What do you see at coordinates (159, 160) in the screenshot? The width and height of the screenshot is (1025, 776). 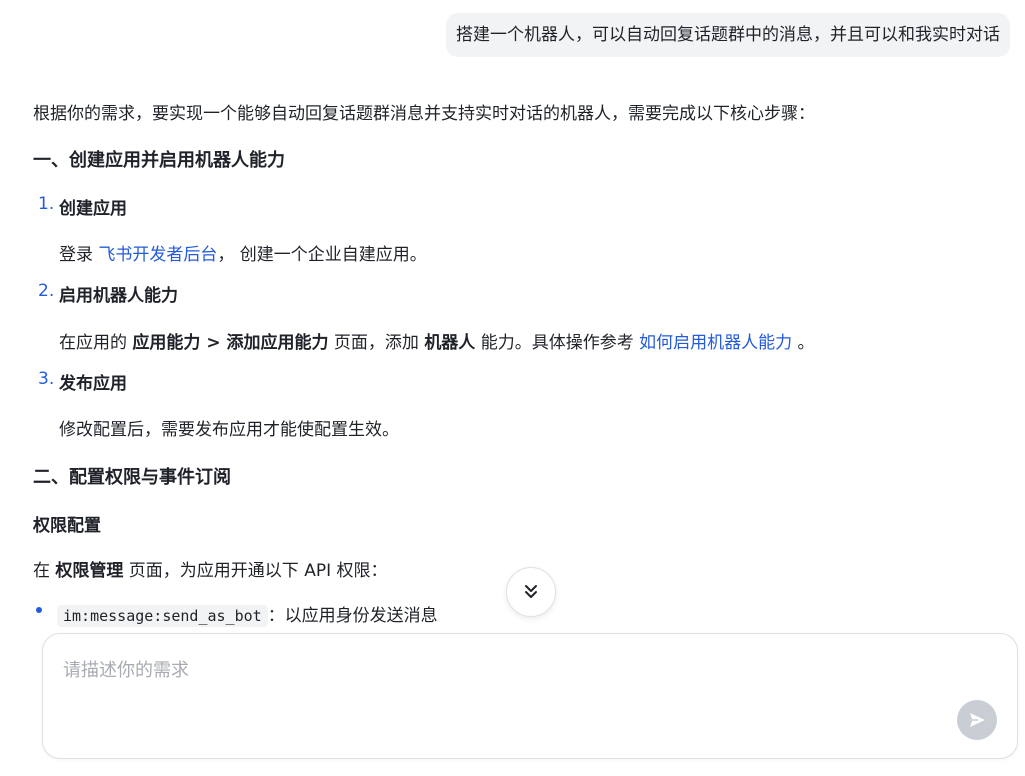 I see `section-title-create-app: 一、创建应用并启用机器人能力` at bounding box center [159, 160].